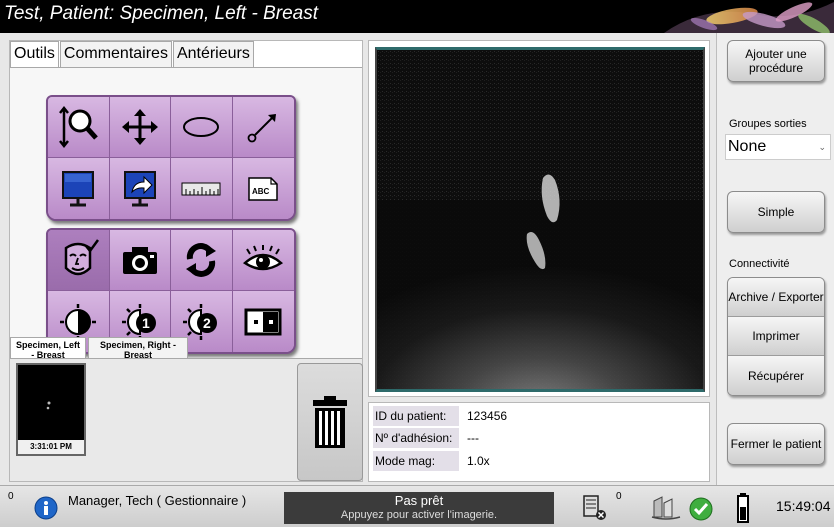  What do you see at coordinates (186, 420) in the screenshot?
I see `thumbnail-area: 3:31:01 PM` at bounding box center [186, 420].